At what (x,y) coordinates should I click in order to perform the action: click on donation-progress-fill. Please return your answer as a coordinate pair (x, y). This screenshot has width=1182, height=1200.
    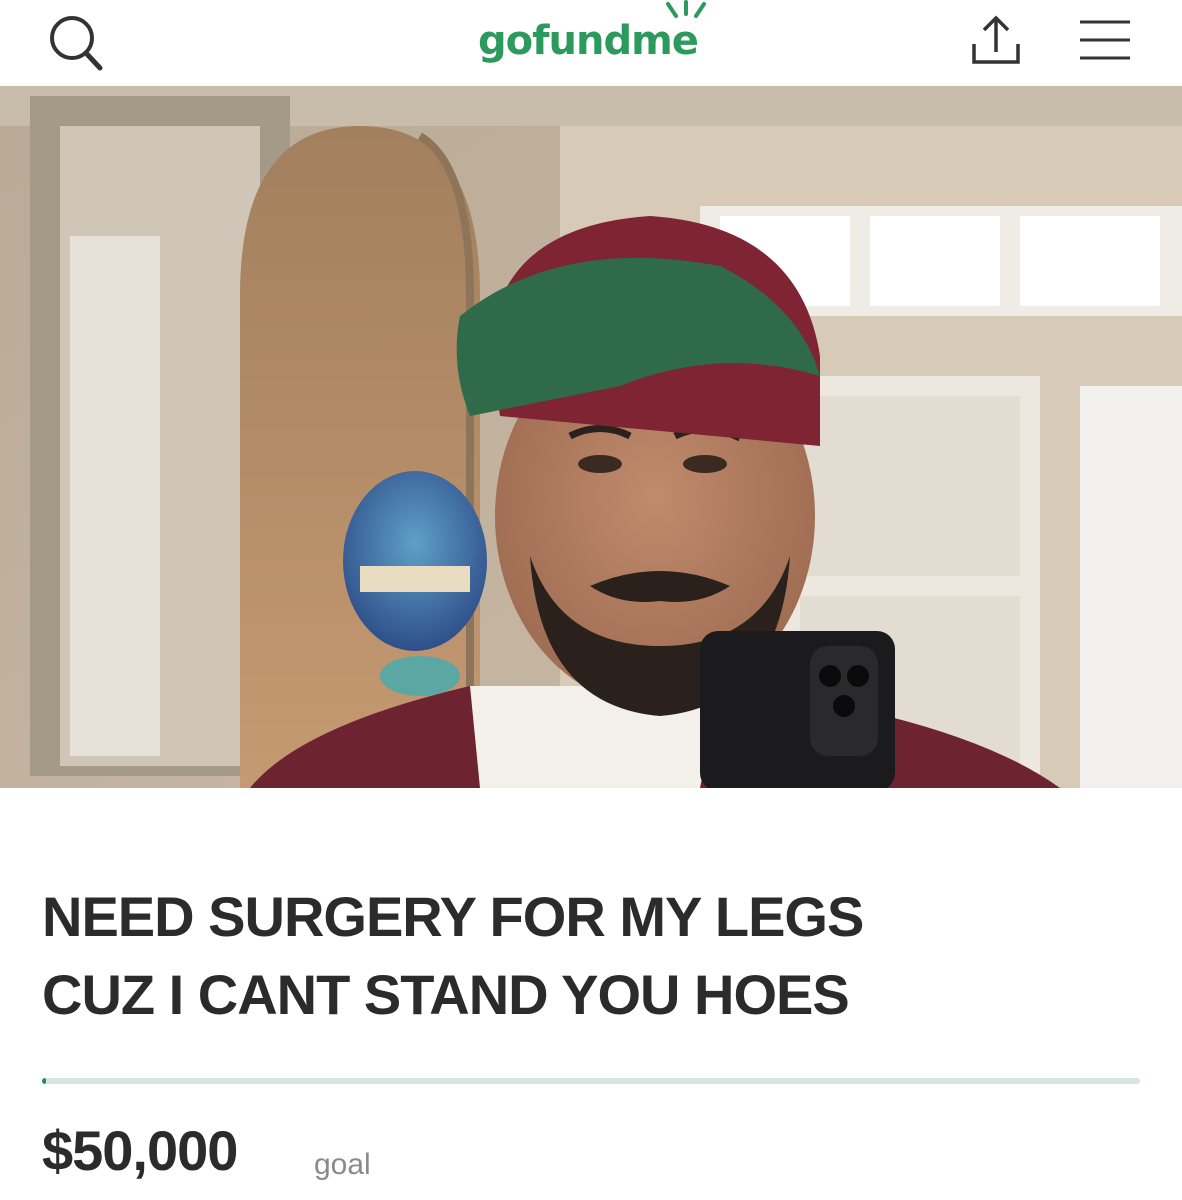
    Looking at the image, I should click on (44, 1081).